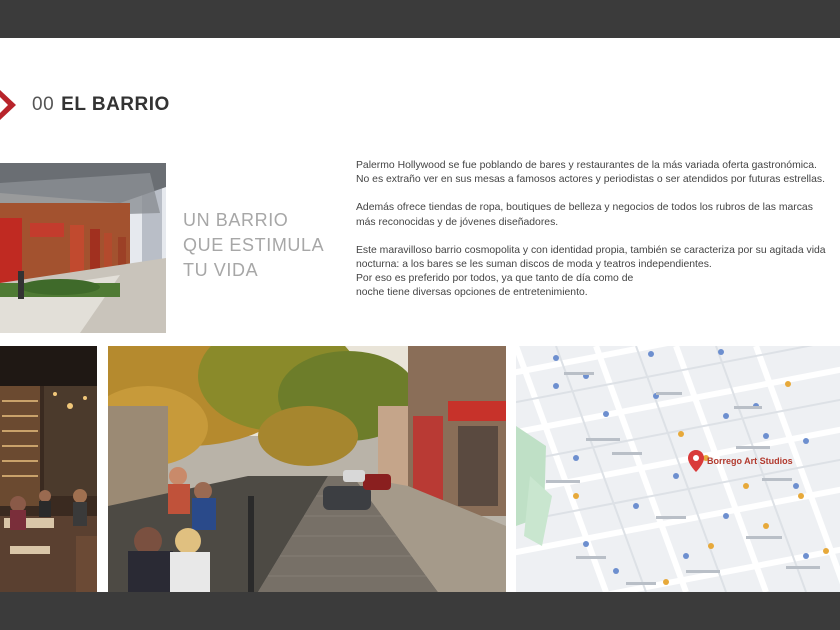  I want to click on top-frame-bar, so click(420, 19).